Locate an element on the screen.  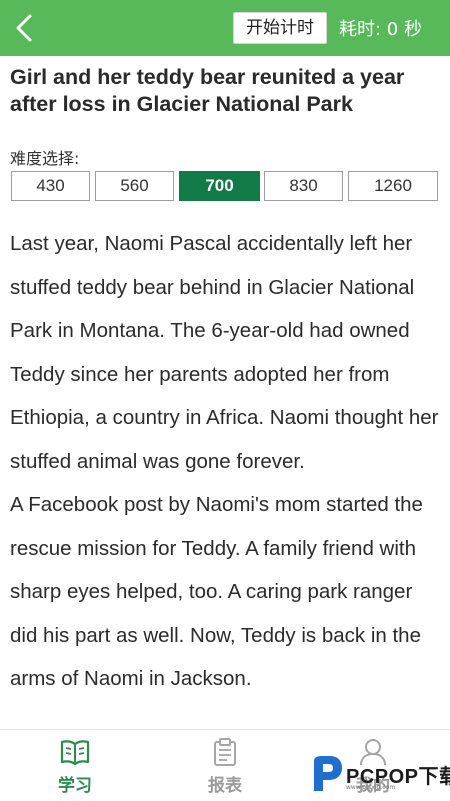
pcpop-logo-icon is located at coordinates (328, 773).